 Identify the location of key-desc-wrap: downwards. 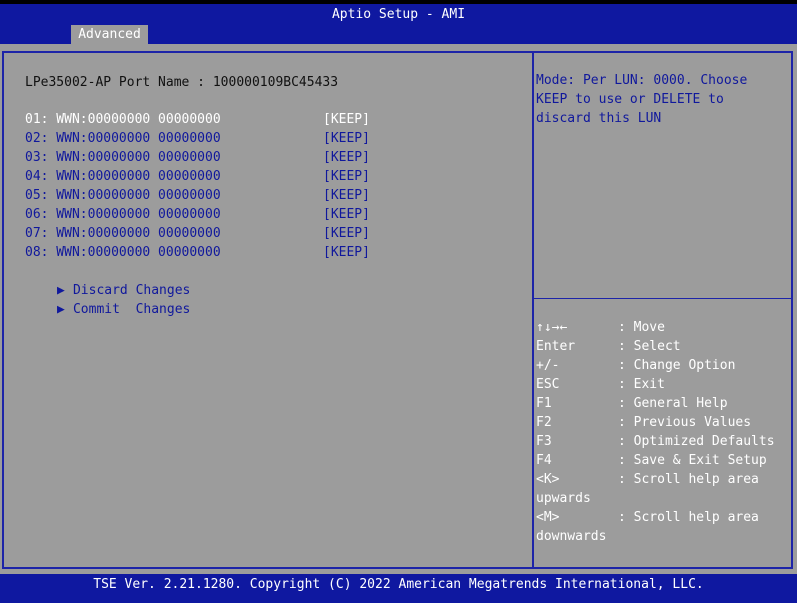
(571, 536).